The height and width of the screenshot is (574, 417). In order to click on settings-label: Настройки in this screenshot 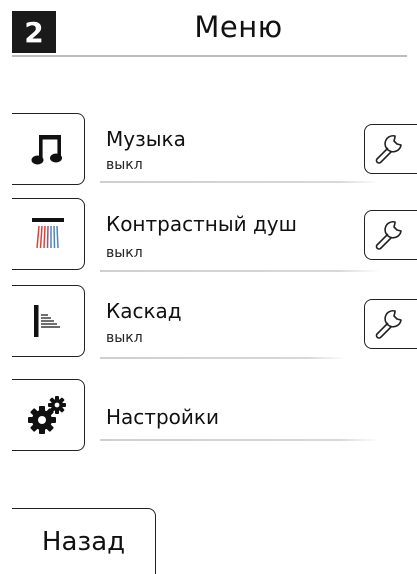, I will do `click(162, 417)`.